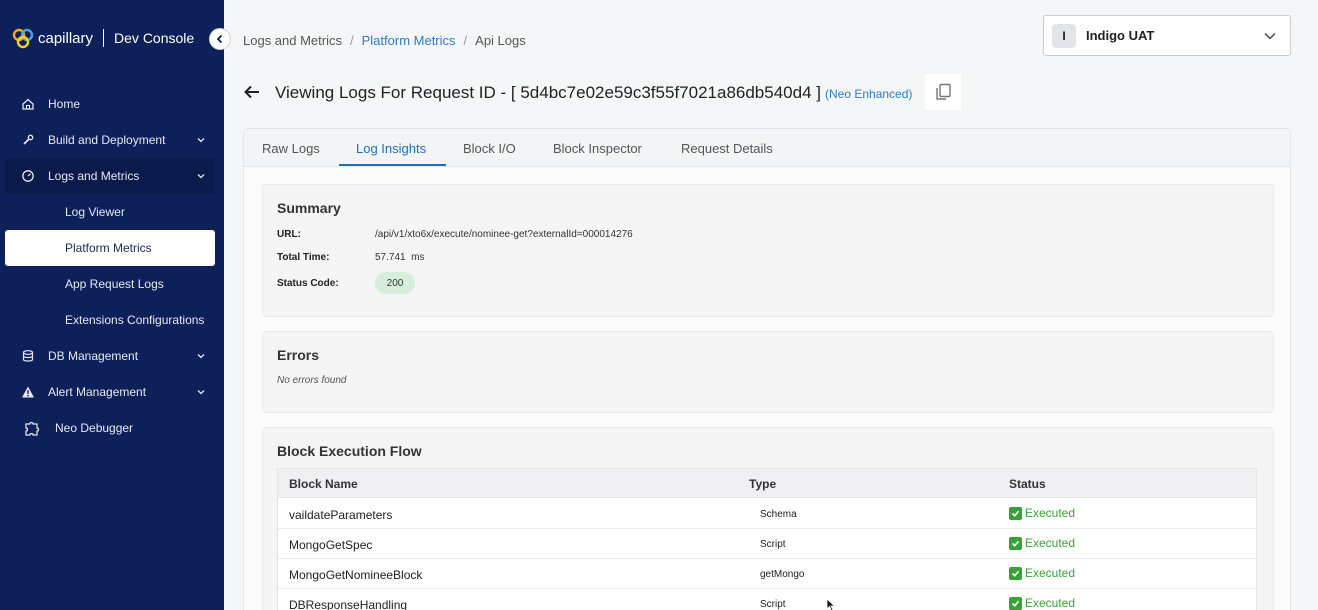 The width and height of the screenshot is (1318, 610). I want to click on tab-log-insights: Log Insights, so click(391, 148).